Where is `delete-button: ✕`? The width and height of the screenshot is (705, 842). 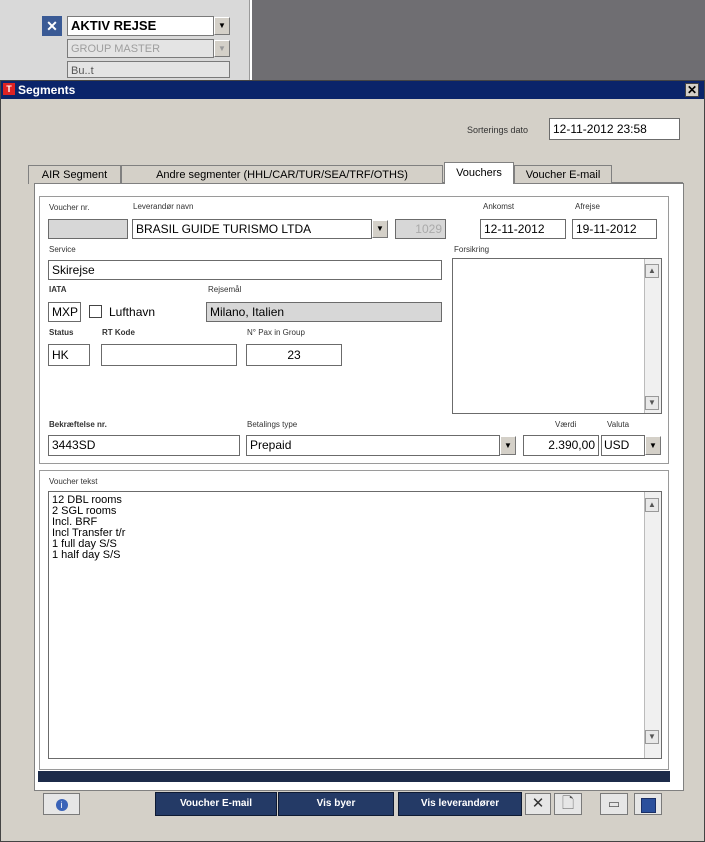
delete-button: ✕ is located at coordinates (538, 804).